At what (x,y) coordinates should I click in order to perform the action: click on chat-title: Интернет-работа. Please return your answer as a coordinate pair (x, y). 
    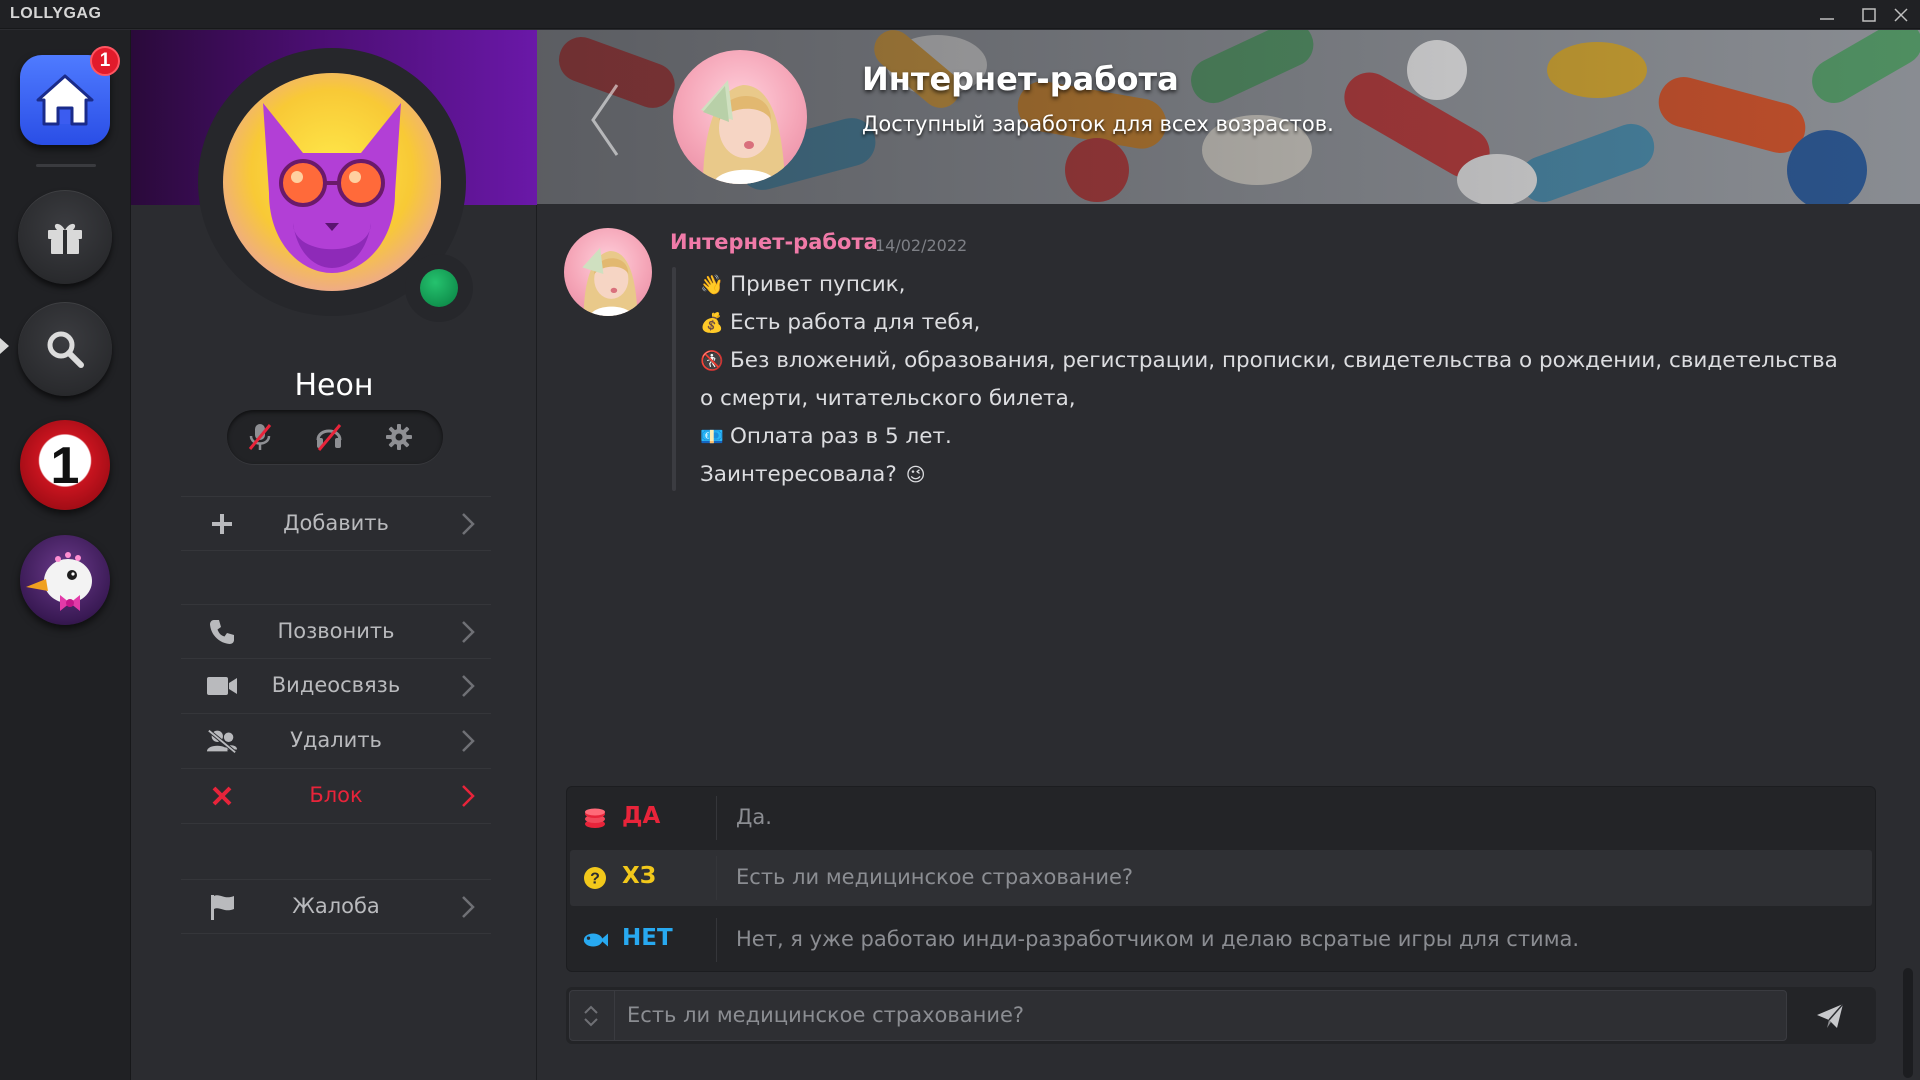
    Looking at the image, I should click on (1020, 79).